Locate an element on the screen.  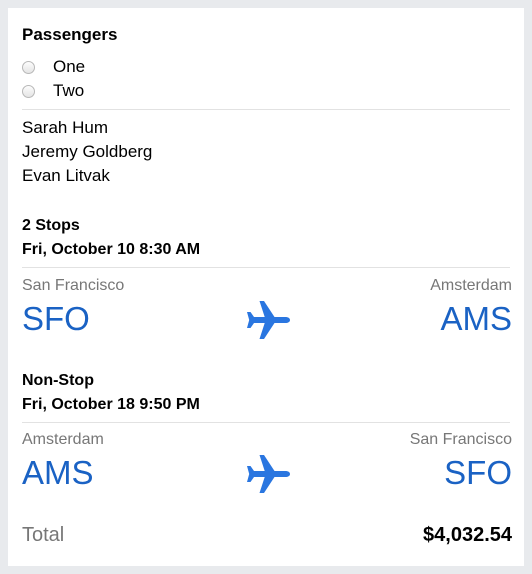
destination-code: AMS is located at coordinates (476, 318).